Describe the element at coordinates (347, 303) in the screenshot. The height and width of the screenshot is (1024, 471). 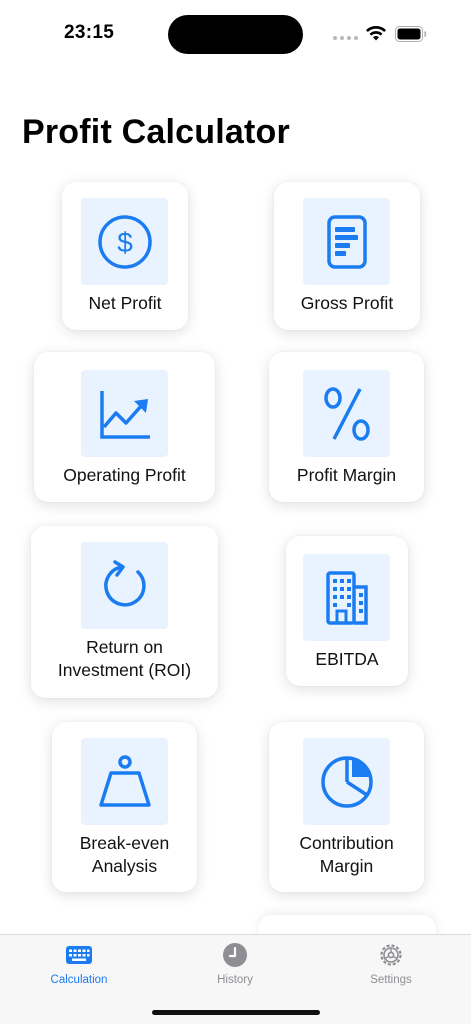
I see `card-label: Gross Profit` at that location.